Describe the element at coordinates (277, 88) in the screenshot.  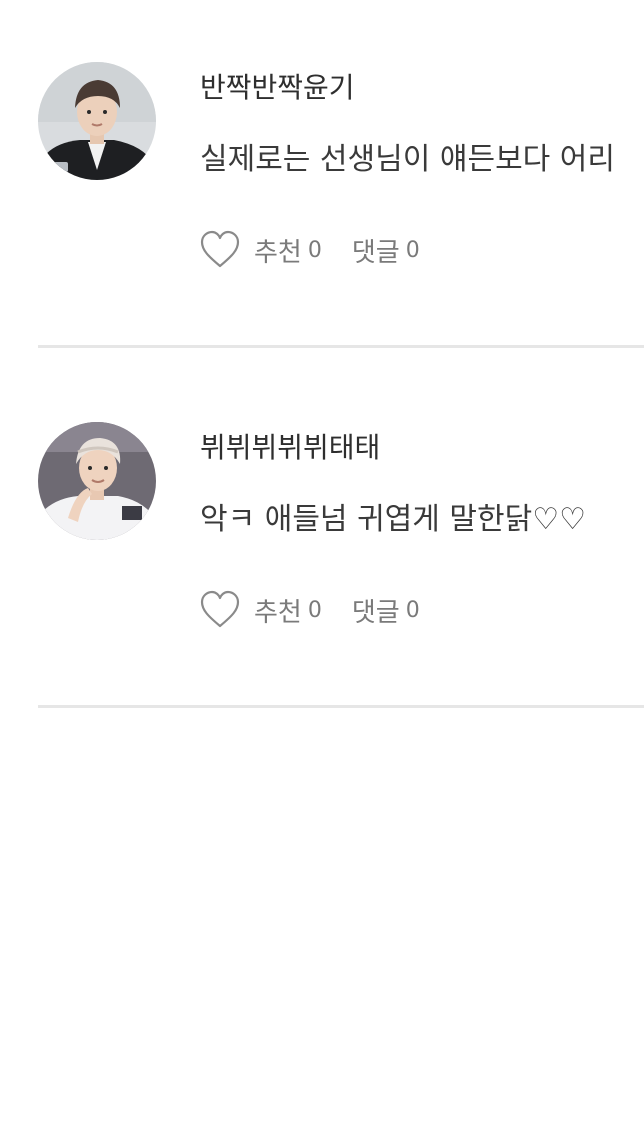
I see `username: 반짝반짝윤기` at that location.